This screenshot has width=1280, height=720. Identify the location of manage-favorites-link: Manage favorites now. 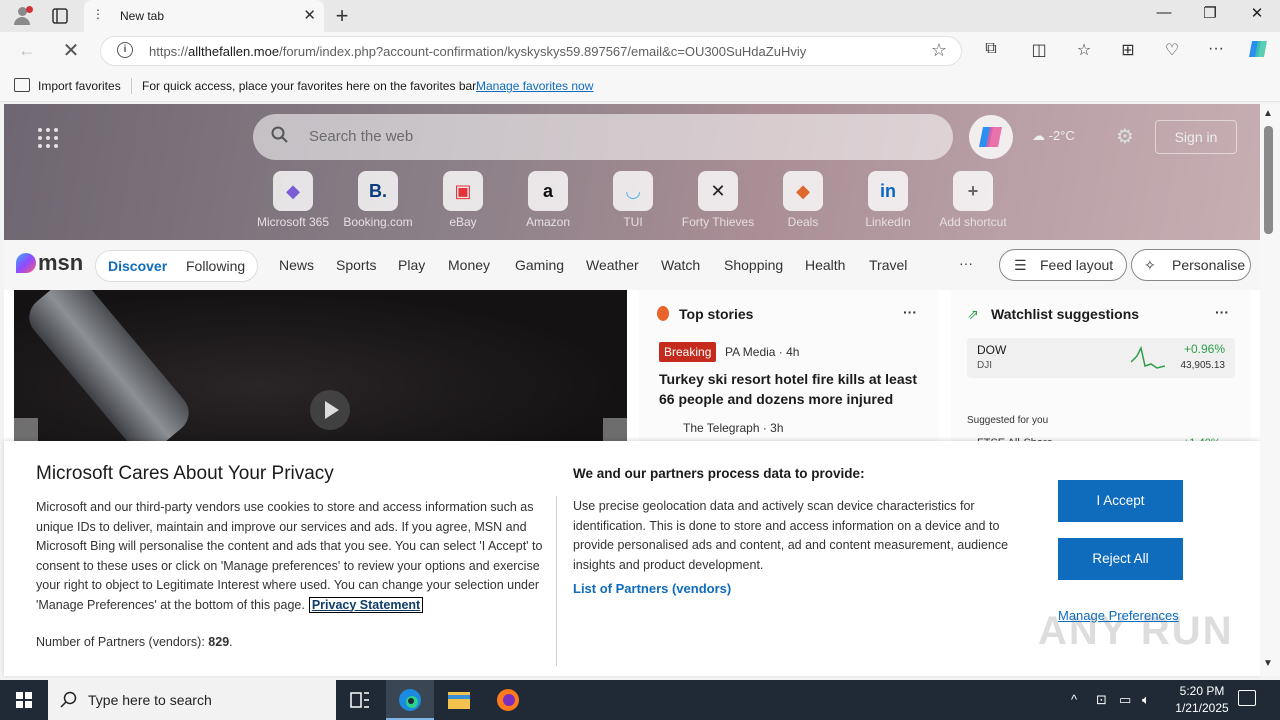
(534, 86).